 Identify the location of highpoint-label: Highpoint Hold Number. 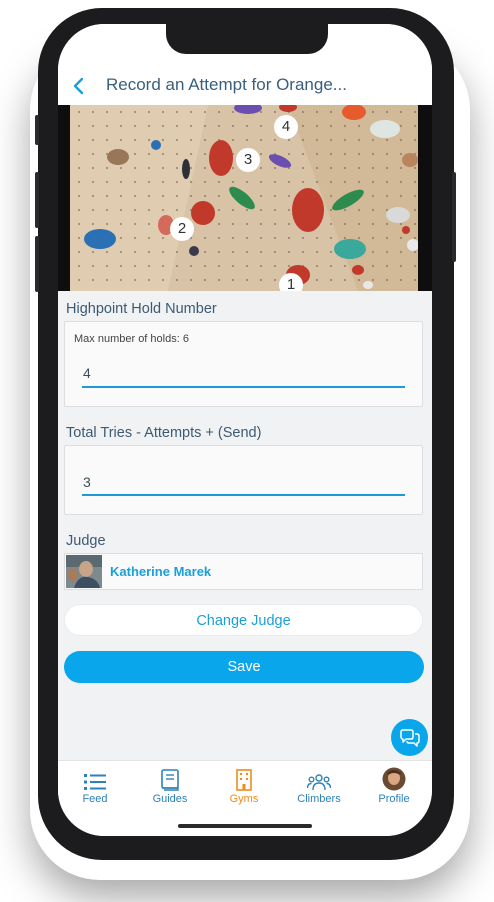
(141, 309).